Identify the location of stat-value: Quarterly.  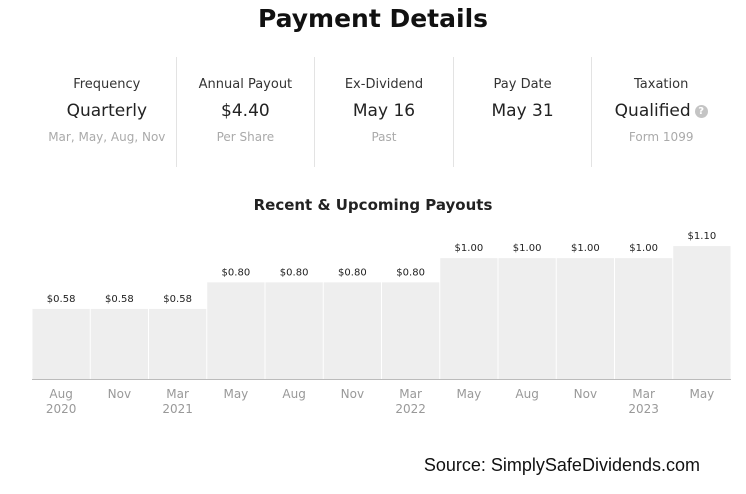
(107, 111).